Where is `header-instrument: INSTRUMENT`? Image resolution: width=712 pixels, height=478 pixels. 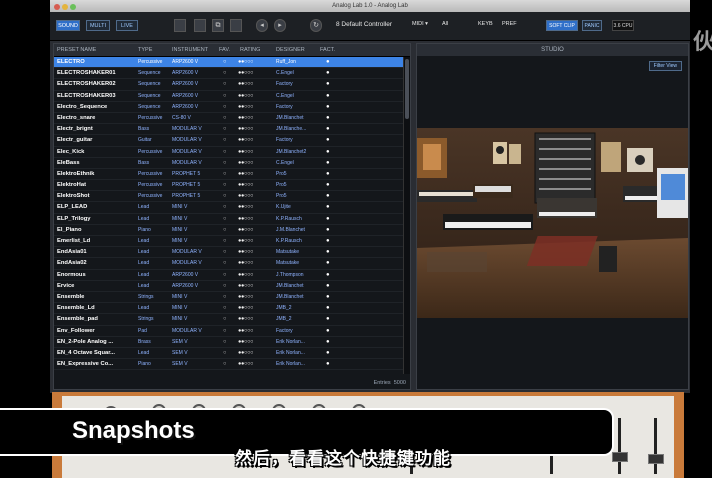 header-instrument: INSTRUMENT is located at coordinates (190, 50).